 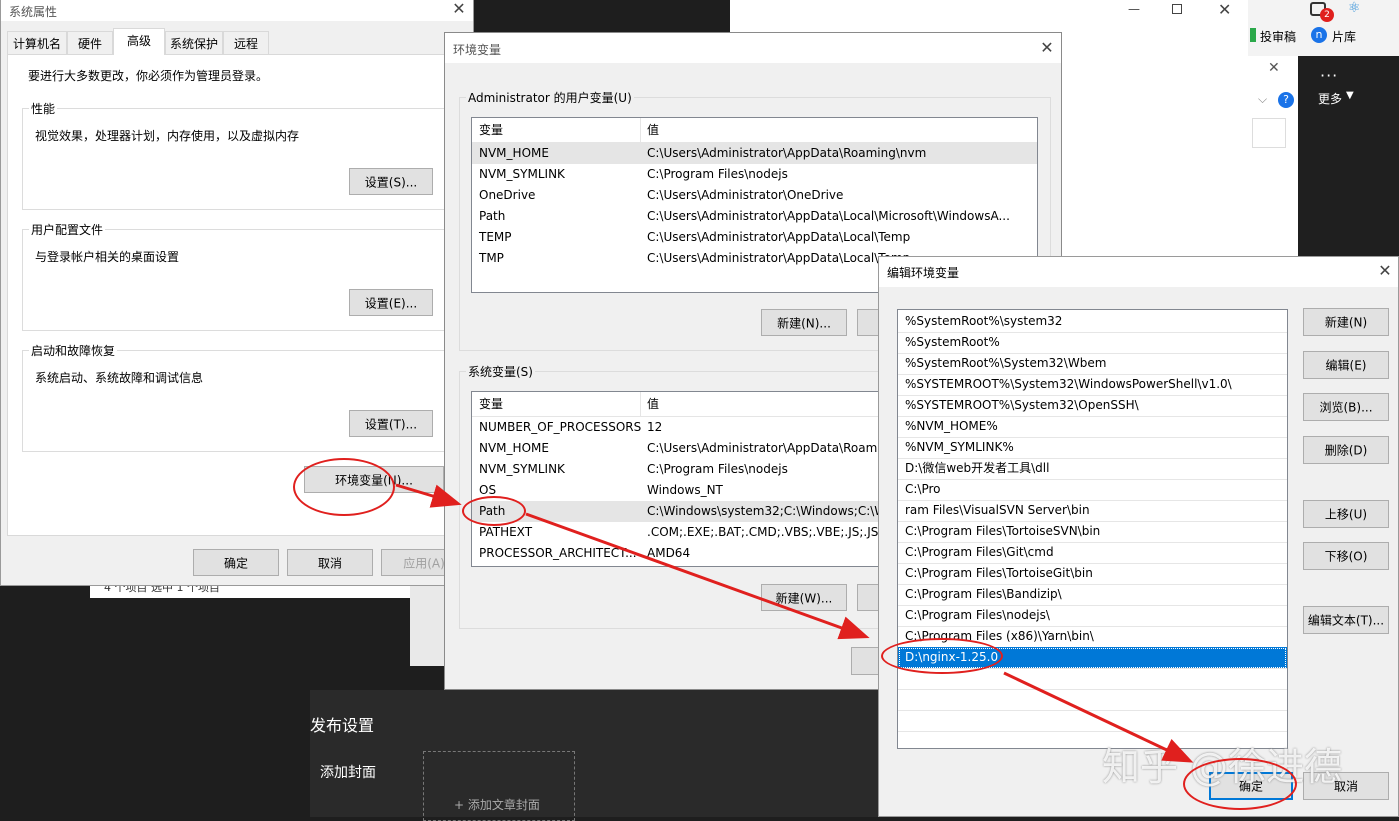 I want to click on arrow-to-path, so click(x=428, y=495).